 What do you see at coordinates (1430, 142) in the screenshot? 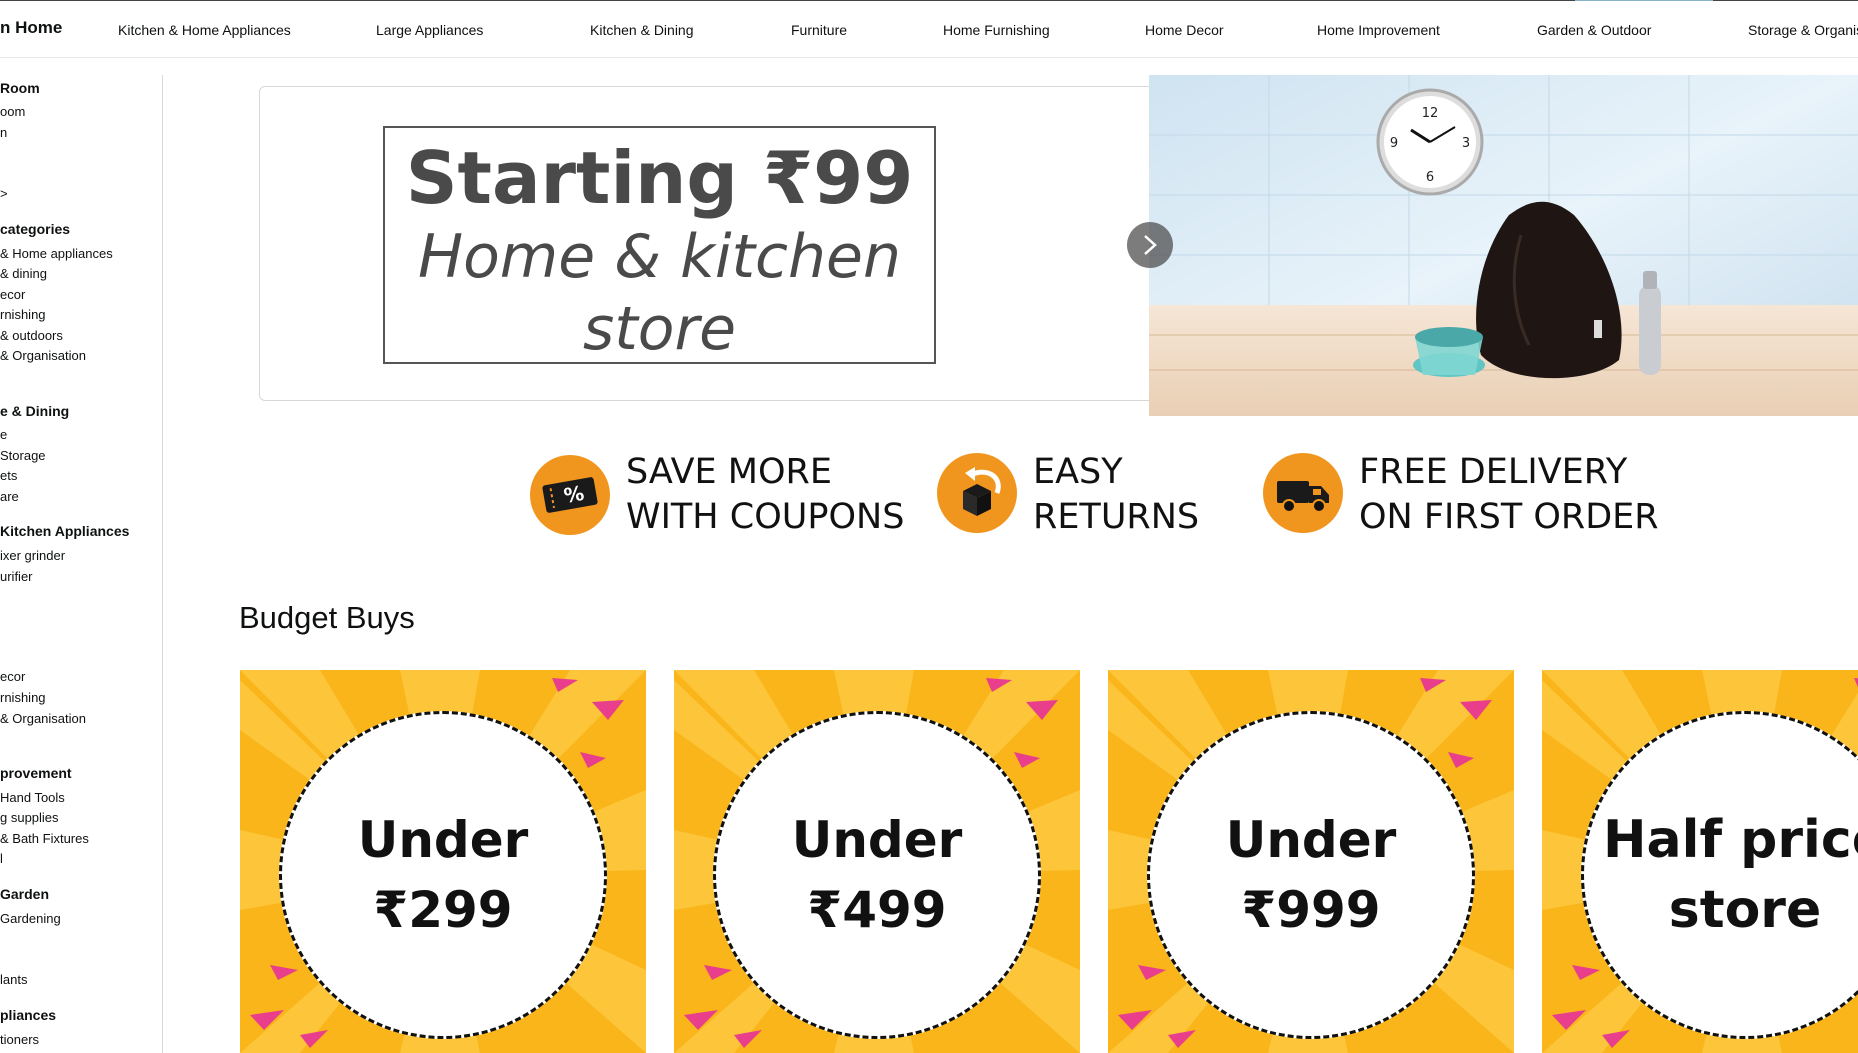
I see `wall-clock-icon: 12 3 6 9` at bounding box center [1430, 142].